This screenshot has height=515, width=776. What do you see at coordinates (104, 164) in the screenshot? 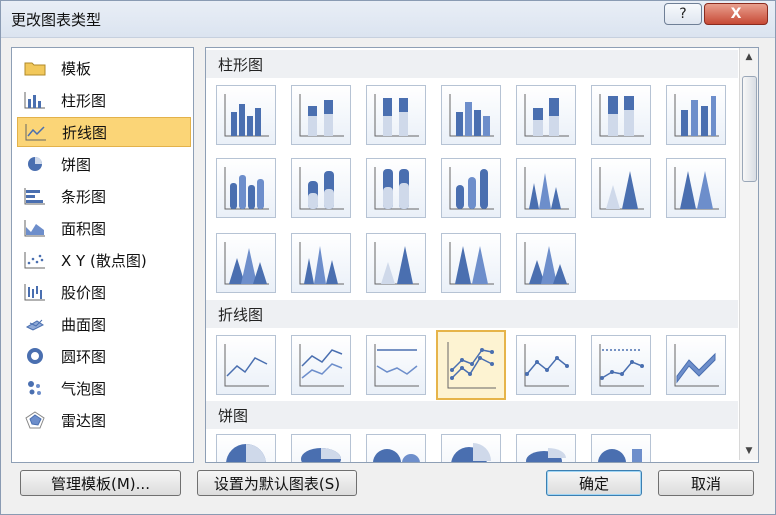
I see `chart-type-item-pie: 饼图` at bounding box center [104, 164].